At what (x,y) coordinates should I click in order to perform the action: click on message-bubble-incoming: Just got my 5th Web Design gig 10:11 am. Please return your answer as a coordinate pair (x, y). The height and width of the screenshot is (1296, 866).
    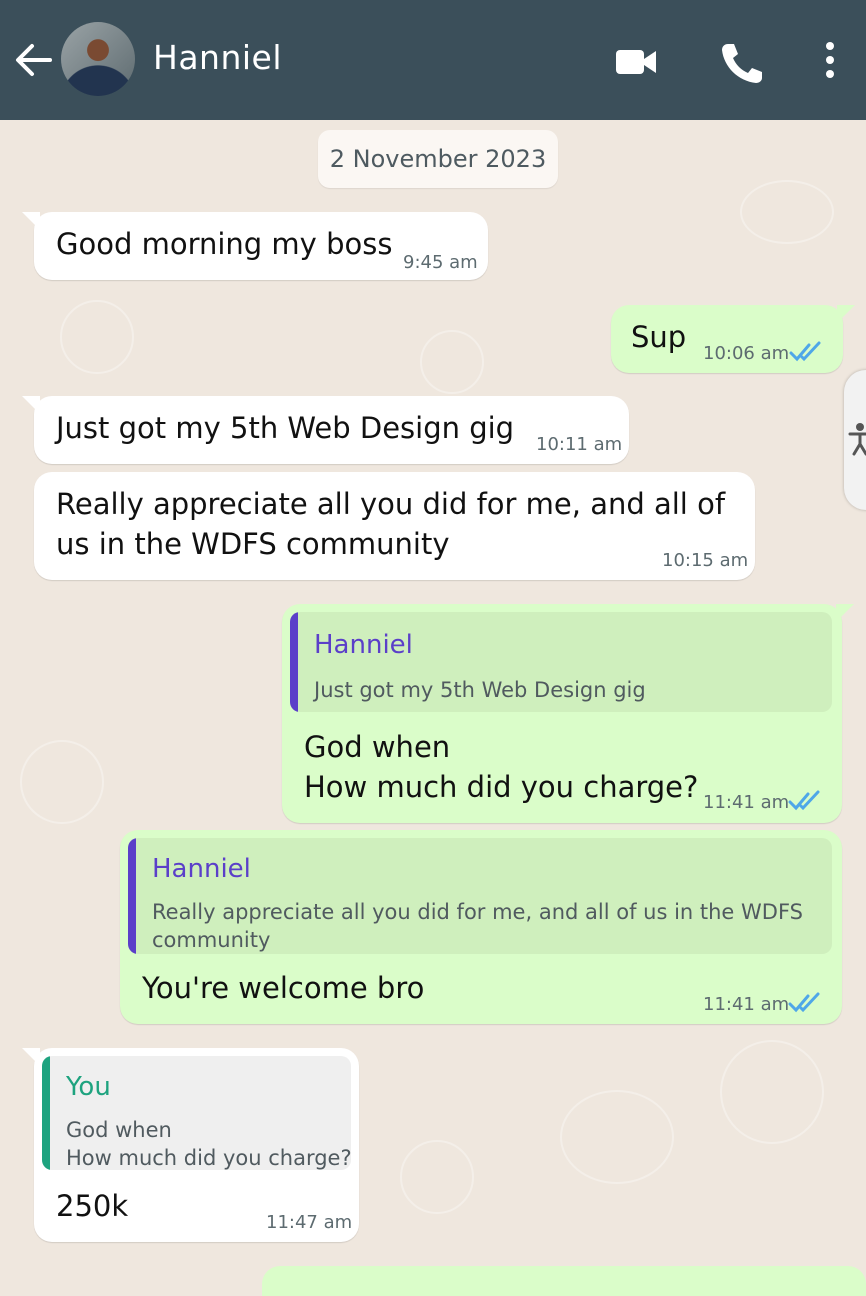
    Looking at the image, I should click on (325, 430).